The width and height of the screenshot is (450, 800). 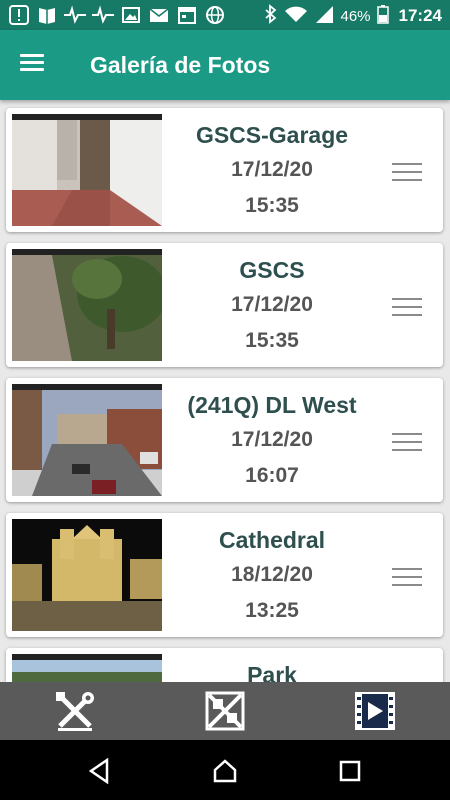 I want to click on notification-icons, so click(x=117, y=15).